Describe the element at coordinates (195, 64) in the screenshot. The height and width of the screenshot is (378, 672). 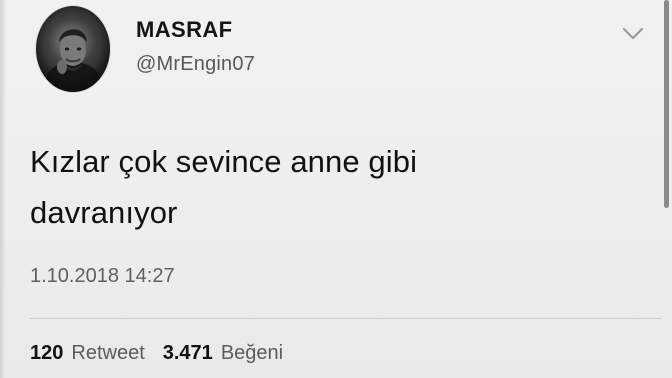
I see `user-handle: @MrEngin07` at that location.